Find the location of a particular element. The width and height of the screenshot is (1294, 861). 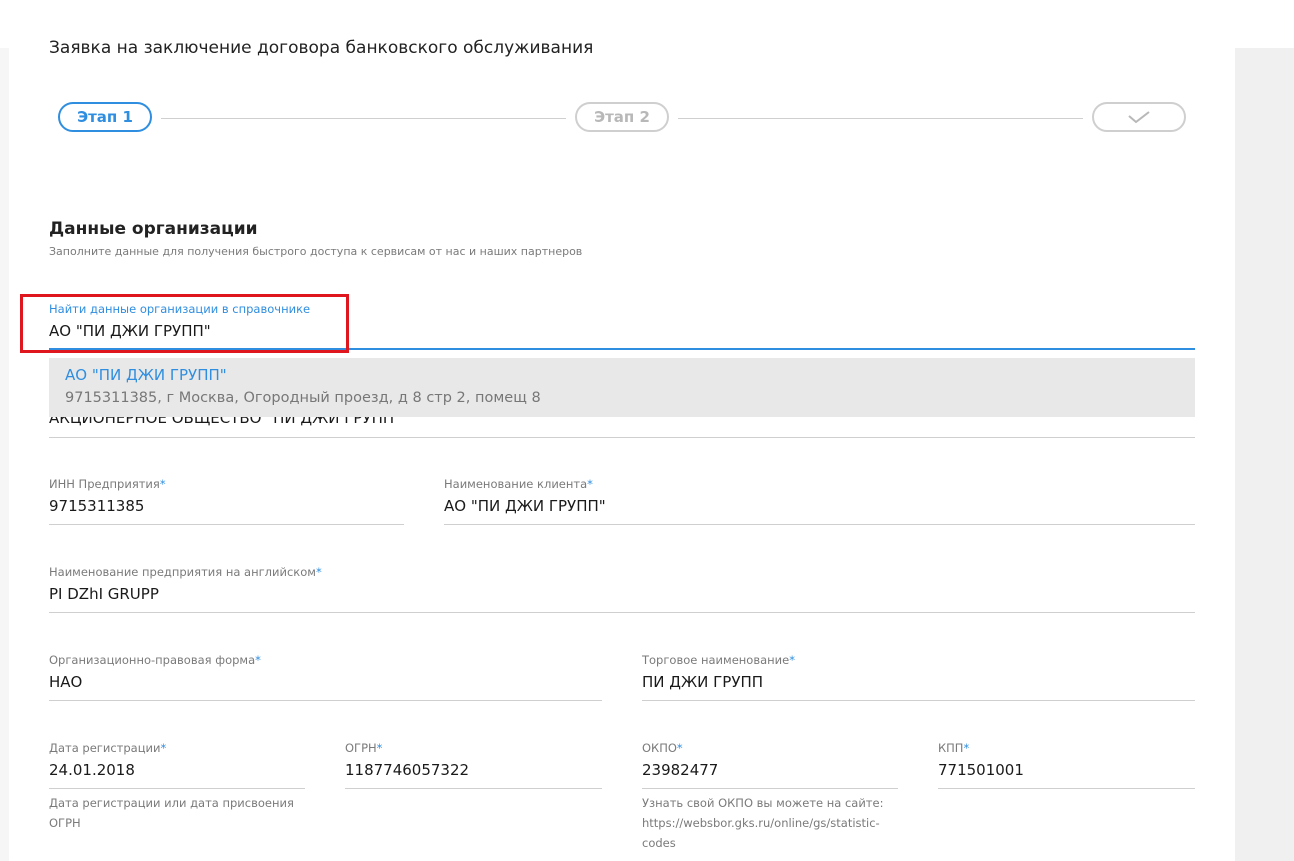

inn-field: ИНН Предприятия* 9715311385 is located at coordinates (226, 501).